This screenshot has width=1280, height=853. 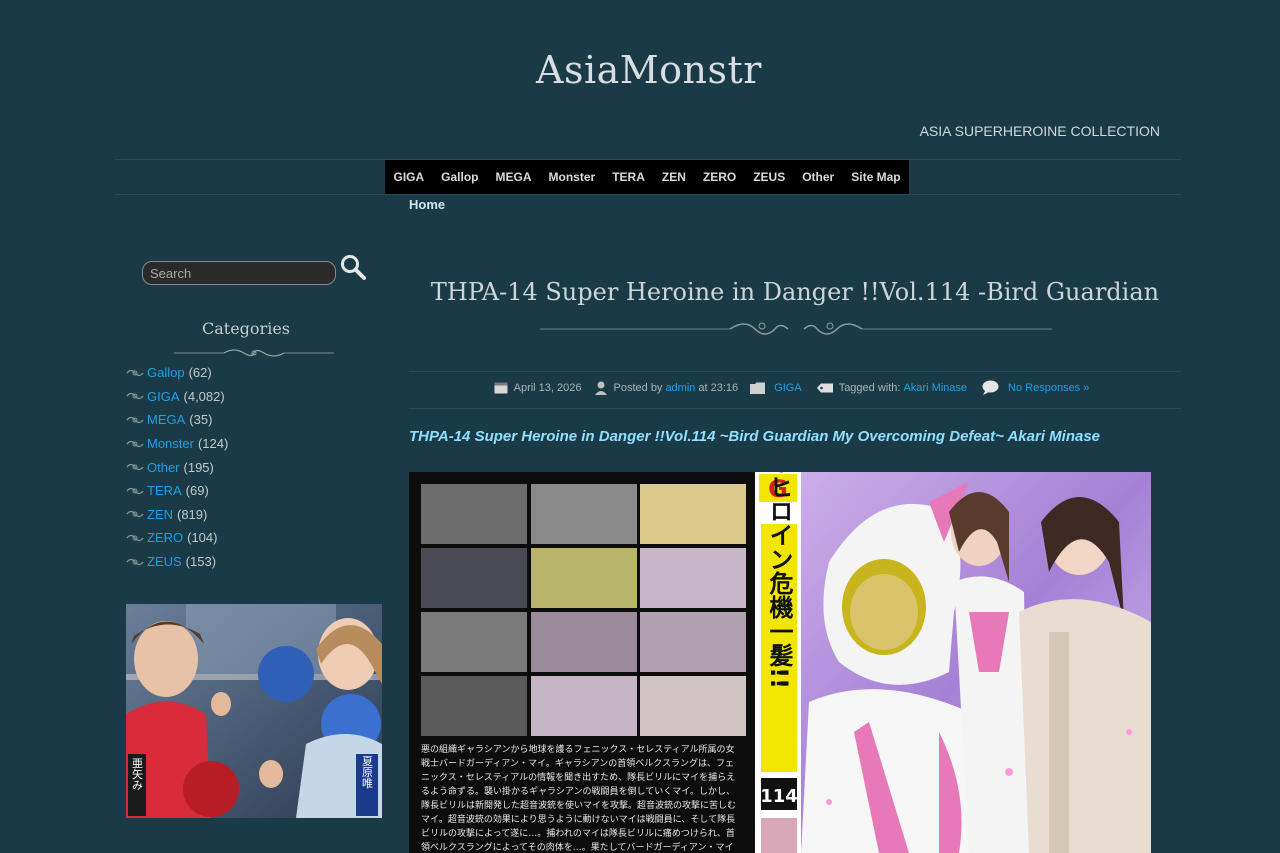 What do you see at coordinates (246, 328) in the screenshot?
I see `categories-title: Categories` at bounding box center [246, 328].